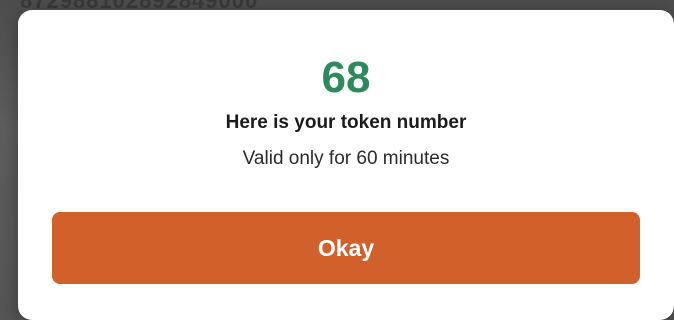 The image size is (674, 320). What do you see at coordinates (346, 158) in the screenshot?
I see `token-validity-text: Valid only for 60 minutes` at bounding box center [346, 158].